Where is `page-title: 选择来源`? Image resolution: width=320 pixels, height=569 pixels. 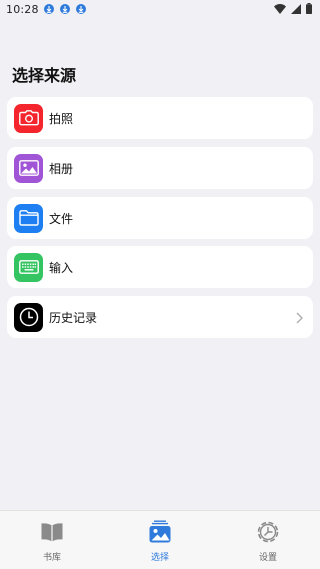 page-title: 选择来源 is located at coordinates (44, 75).